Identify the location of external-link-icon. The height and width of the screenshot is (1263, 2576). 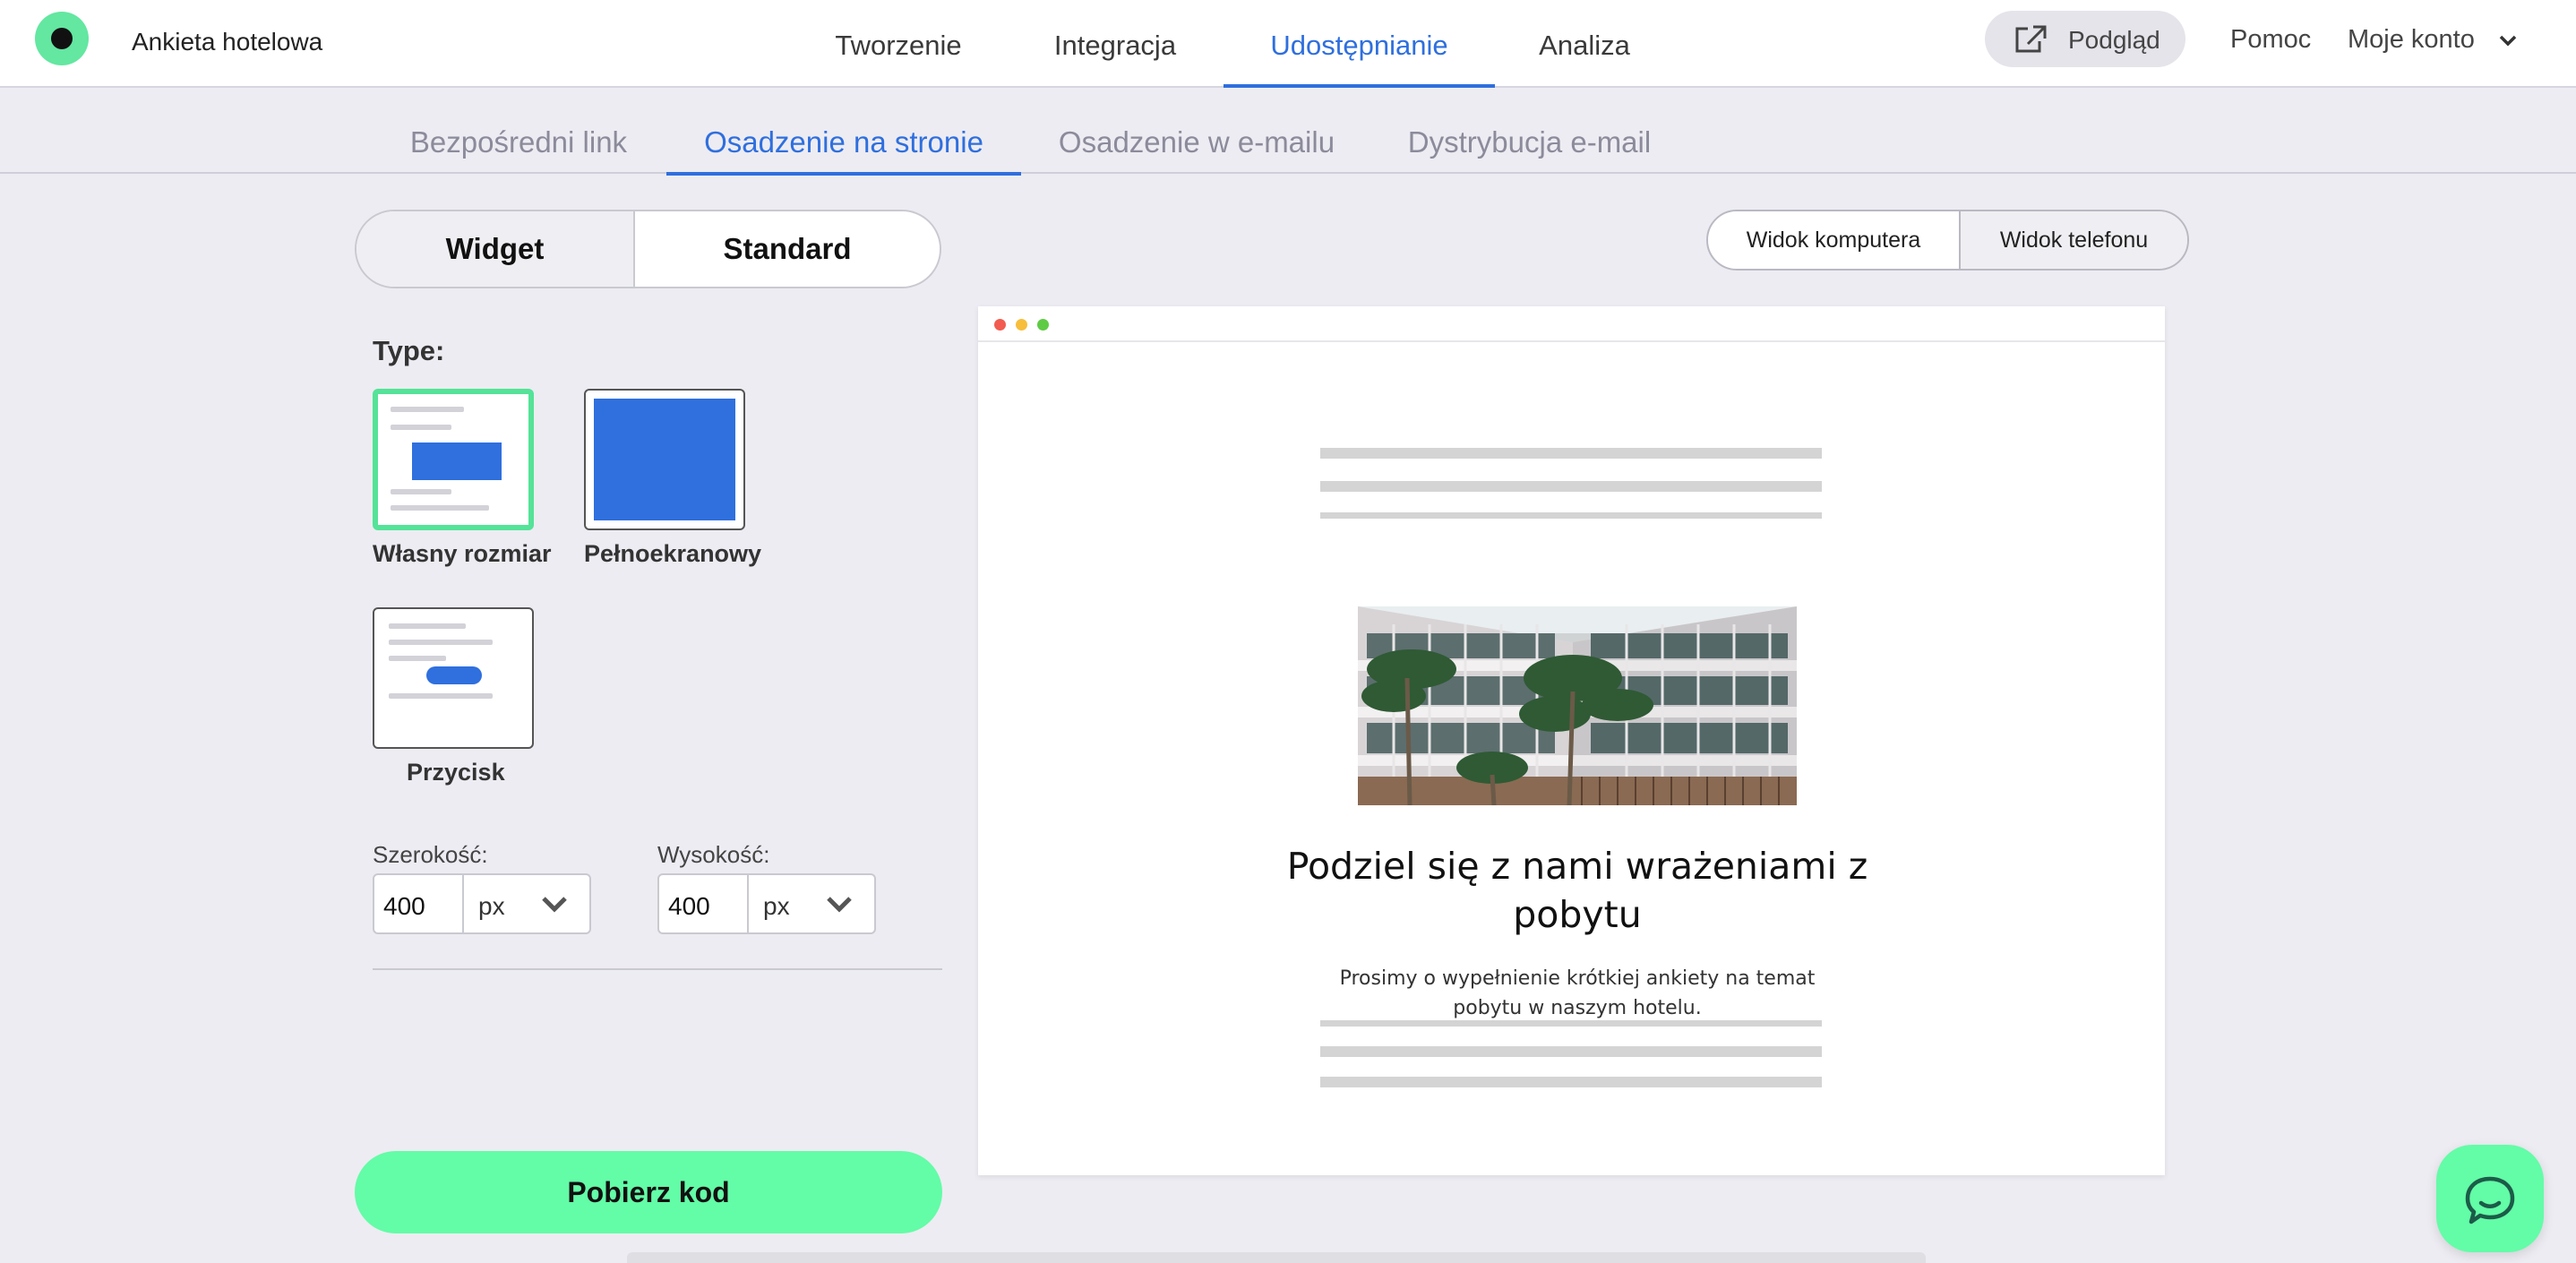
(2031, 39).